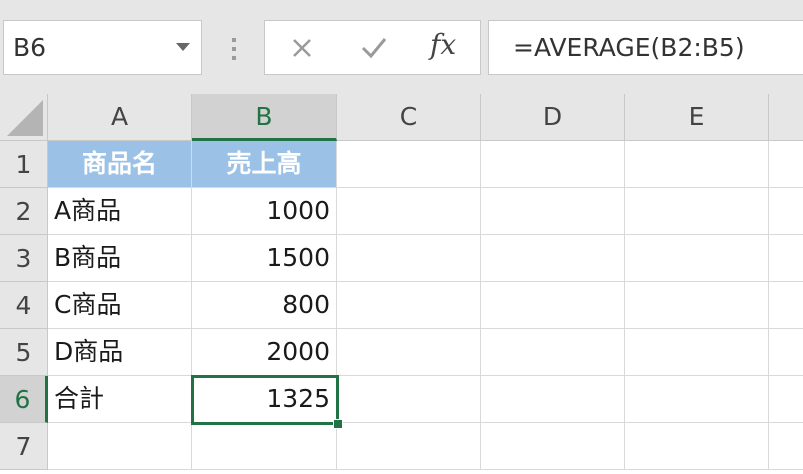 Image resolution: width=803 pixels, height=474 pixels. I want to click on cell-d5, so click(553, 352).